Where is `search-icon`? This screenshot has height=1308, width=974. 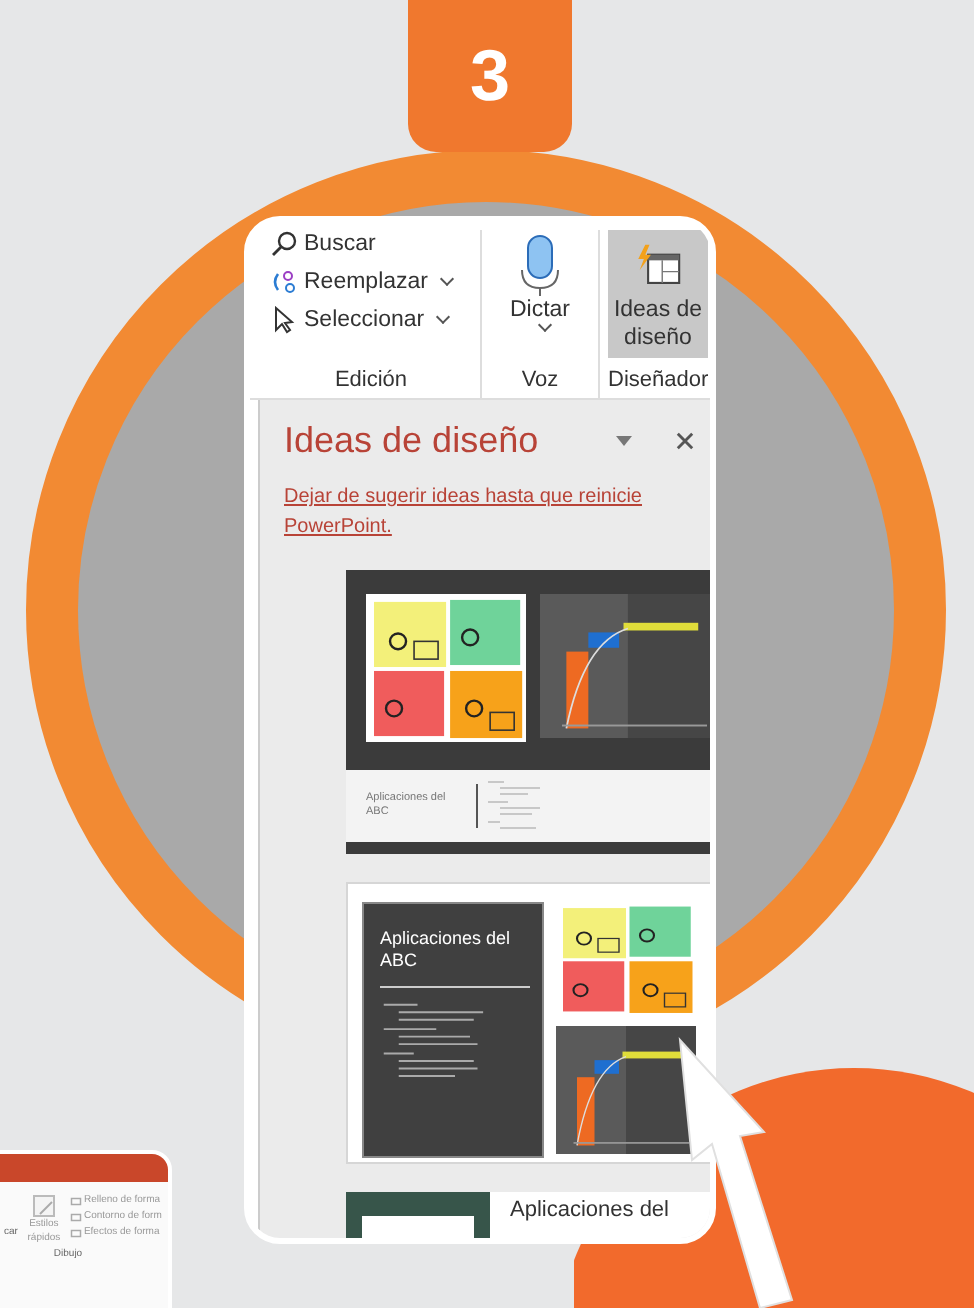 search-icon is located at coordinates (284, 244).